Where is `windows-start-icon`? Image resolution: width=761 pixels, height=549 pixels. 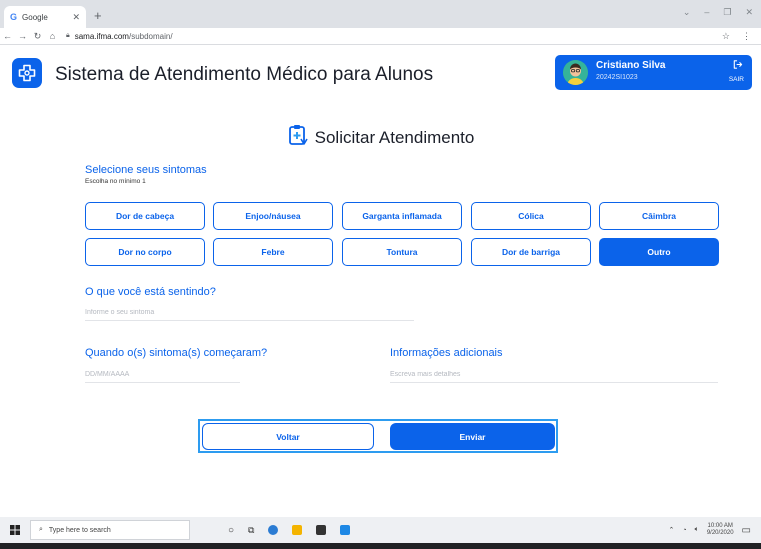 windows-start-icon is located at coordinates (15, 530).